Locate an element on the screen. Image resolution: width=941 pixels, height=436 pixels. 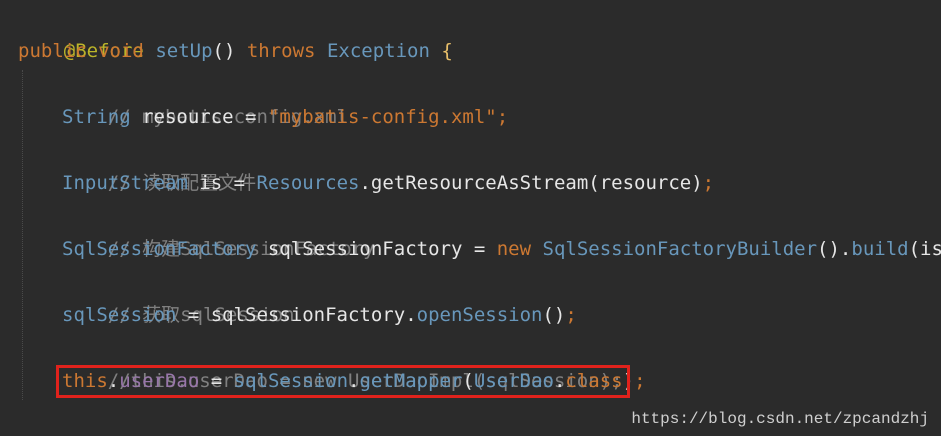
var-sqlsessionfactory-ref: sqlSessionFactory is located at coordinates (308, 315).